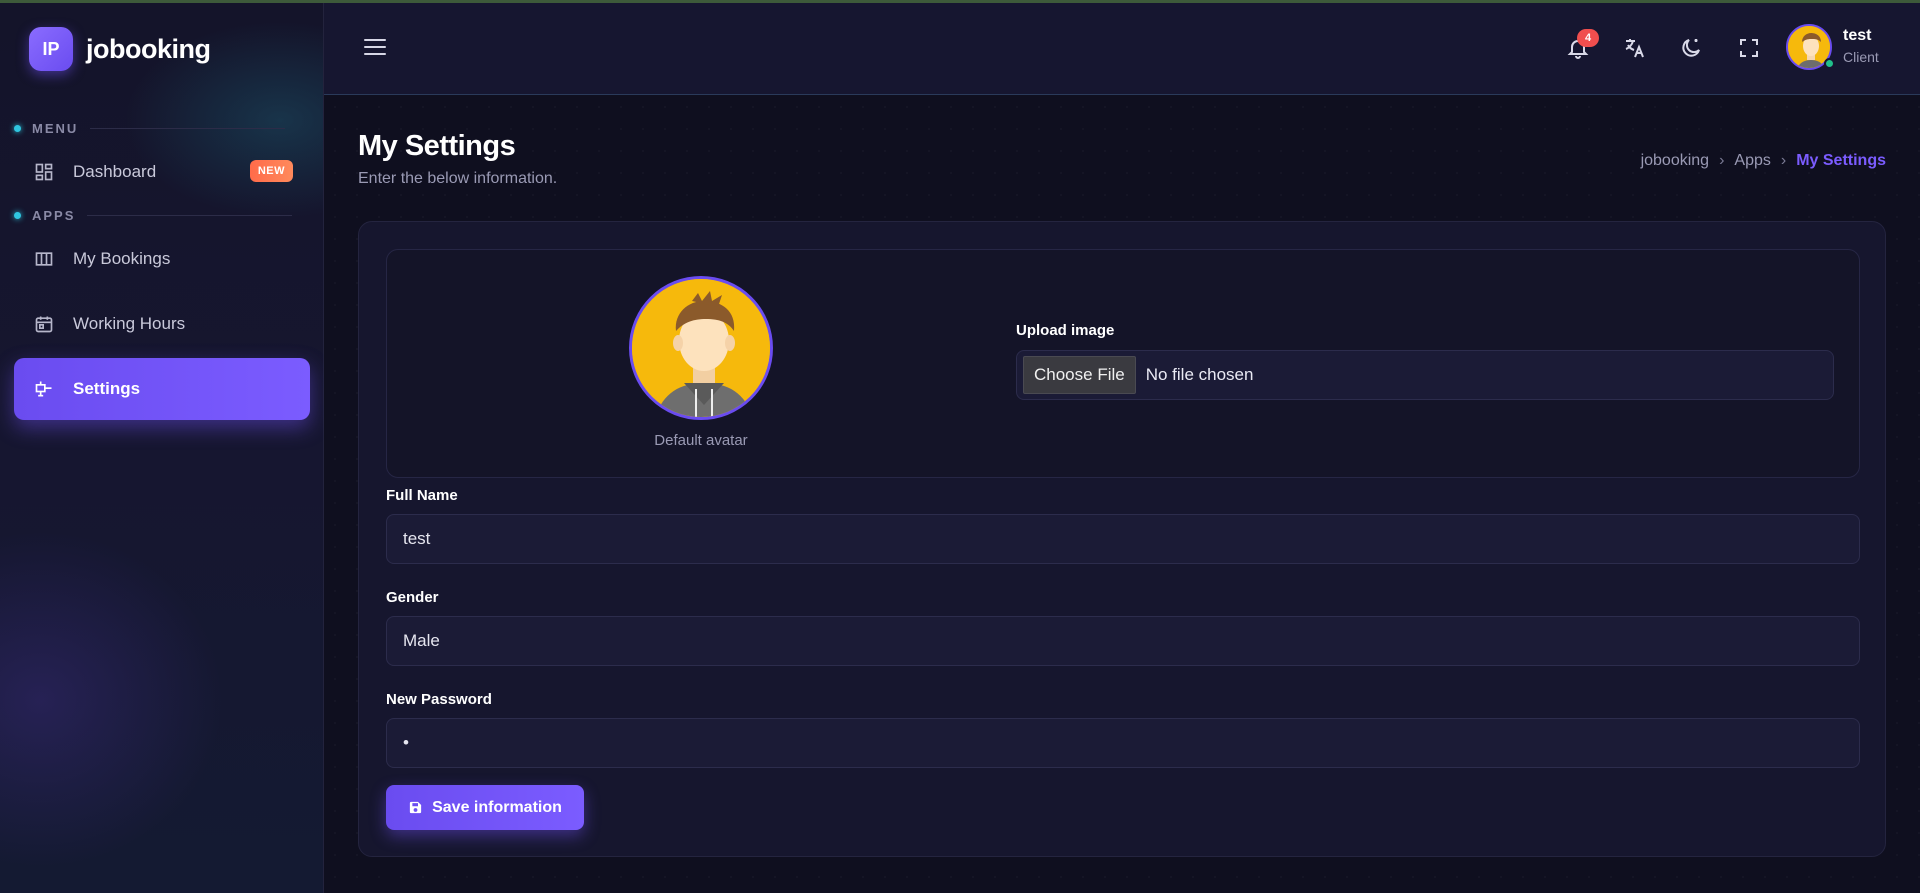 The width and height of the screenshot is (1920, 893). What do you see at coordinates (1199, 374) in the screenshot?
I see `file-status-text: No file chosen` at bounding box center [1199, 374].